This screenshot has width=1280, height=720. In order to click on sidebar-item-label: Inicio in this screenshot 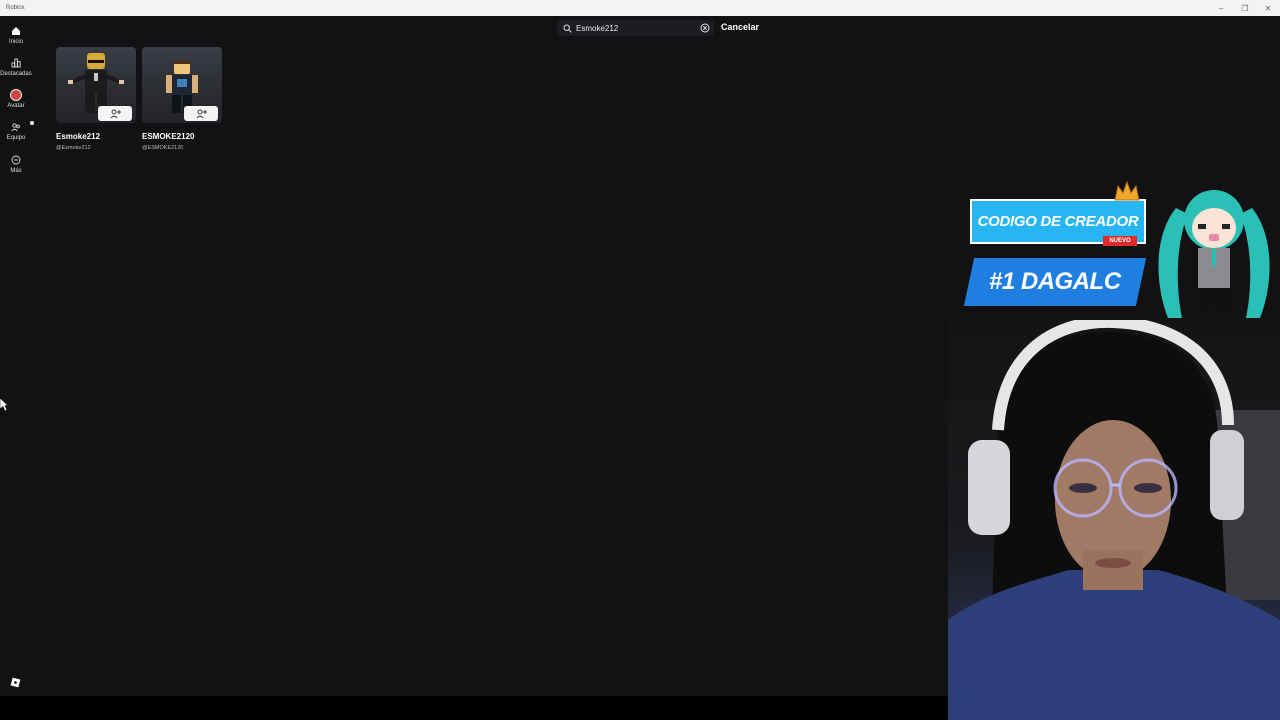, I will do `click(15, 42)`.